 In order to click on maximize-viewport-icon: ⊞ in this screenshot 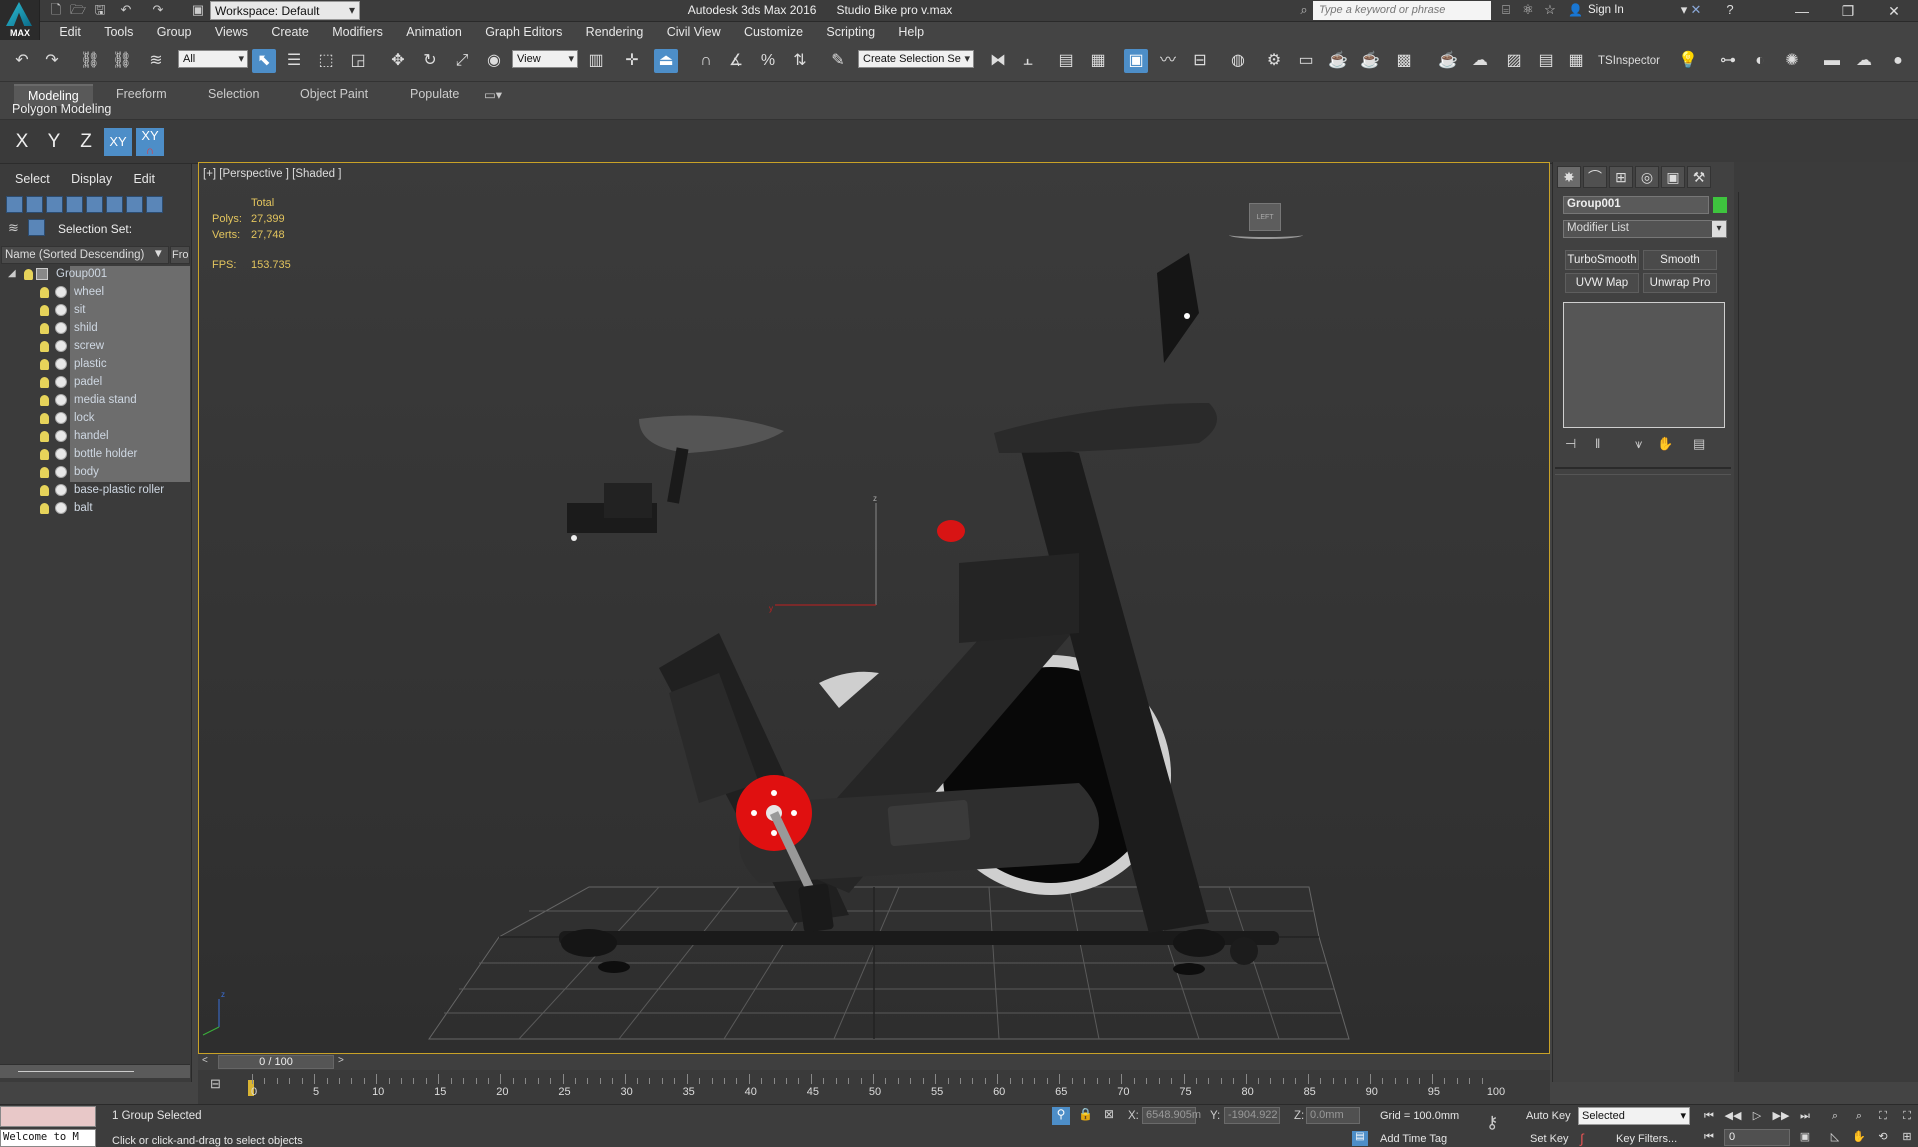, I will do `click(1907, 1137)`.